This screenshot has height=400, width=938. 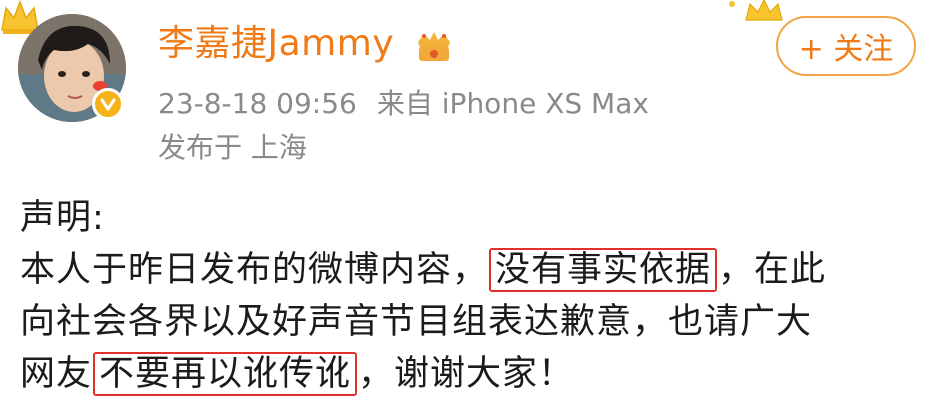 I want to click on post-line: 本人于昨日发布的微博内容， 没有事实依据 ，在此, so click(x=470, y=270).